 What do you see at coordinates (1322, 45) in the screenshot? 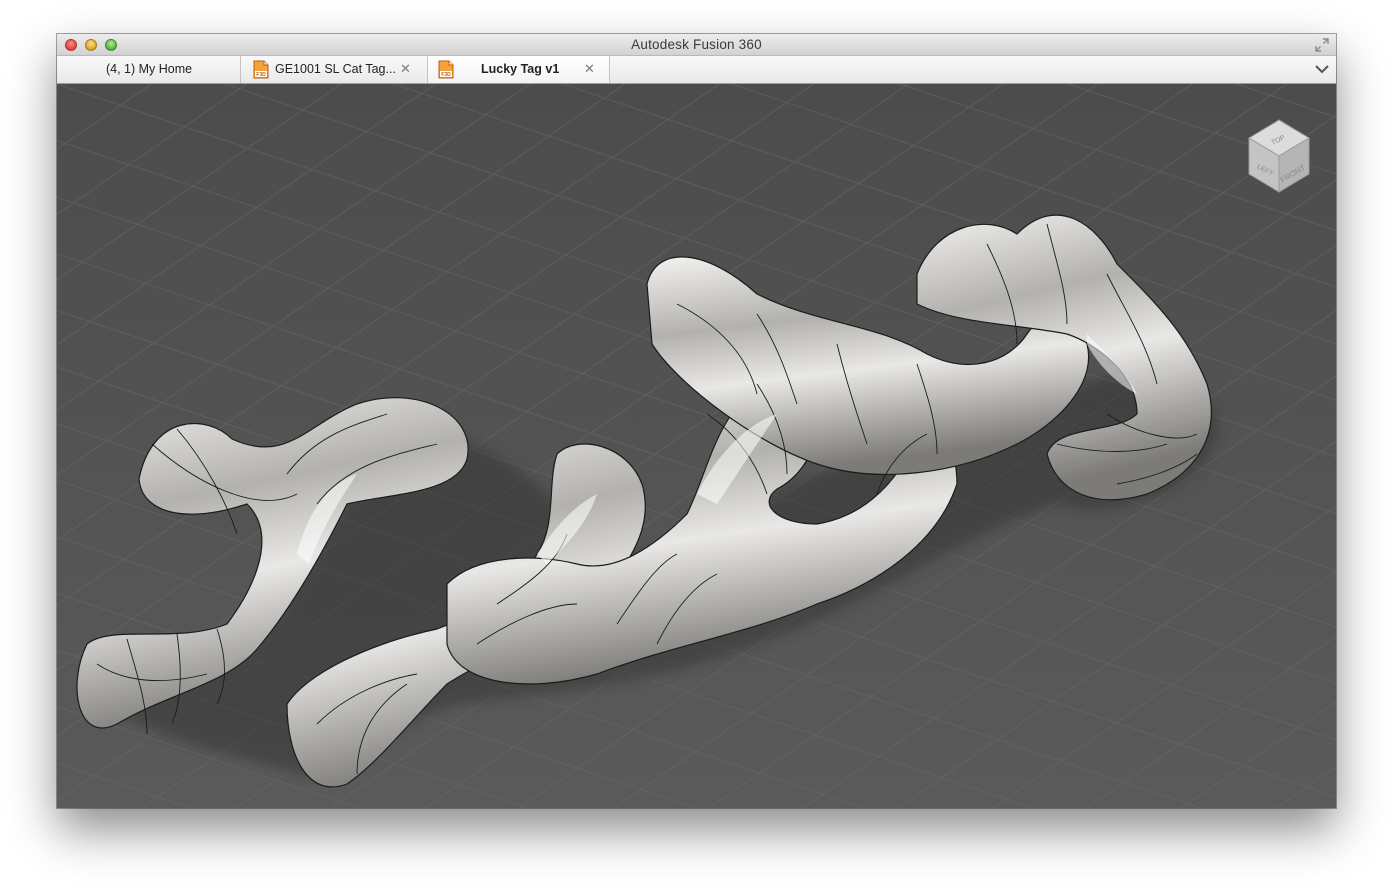
I see `fullscreen-icon` at bounding box center [1322, 45].